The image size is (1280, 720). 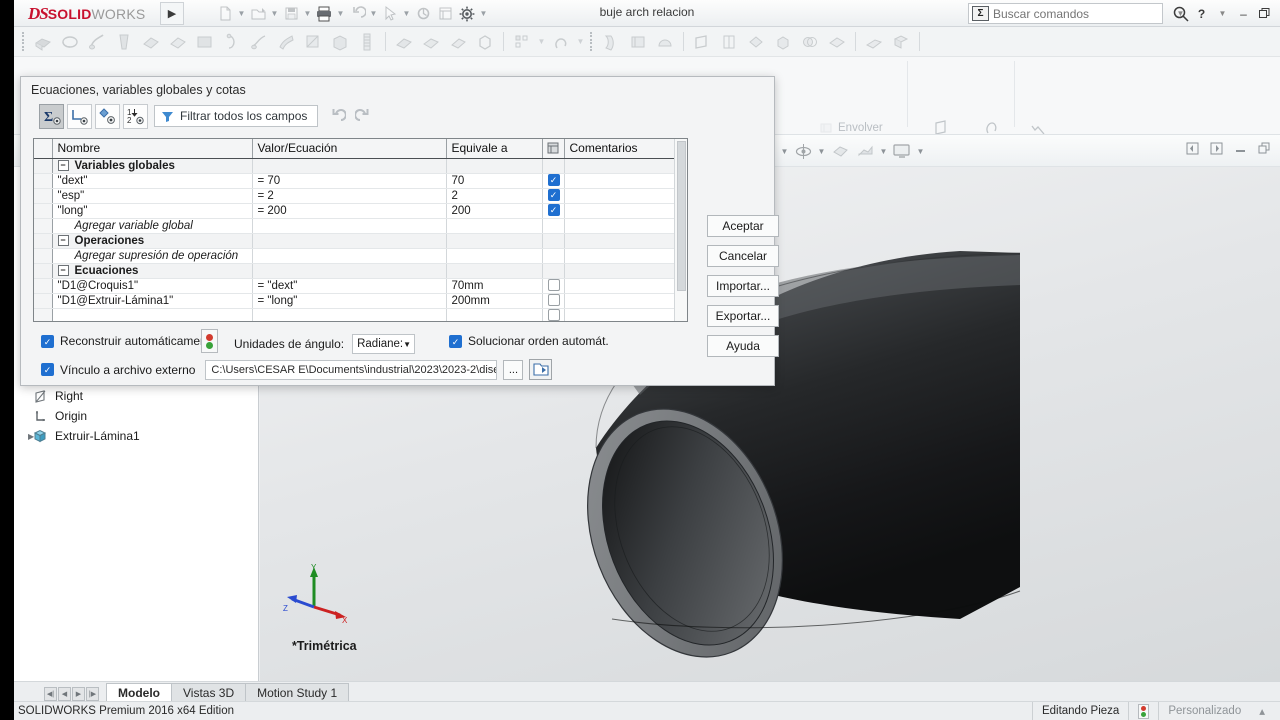 I want to click on boundary-boss-icon, so click(x=151, y=42).